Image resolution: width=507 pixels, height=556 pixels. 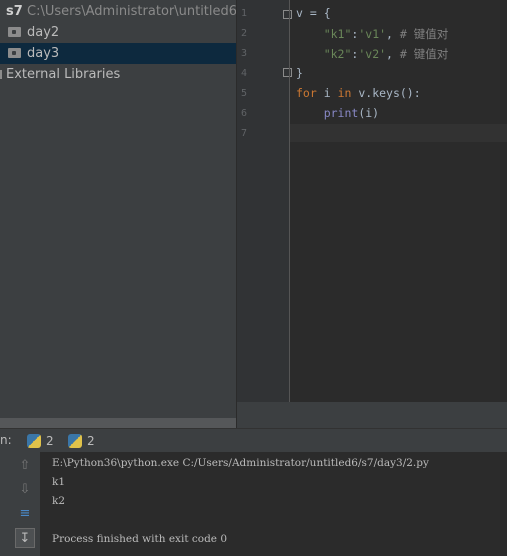 What do you see at coordinates (337, 54) in the screenshot?
I see `code-token: "k2"` at bounding box center [337, 54].